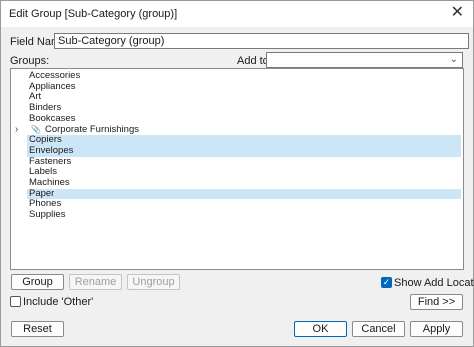  What do you see at coordinates (457, 13) in the screenshot?
I see `close-icon: ✕` at bounding box center [457, 13].